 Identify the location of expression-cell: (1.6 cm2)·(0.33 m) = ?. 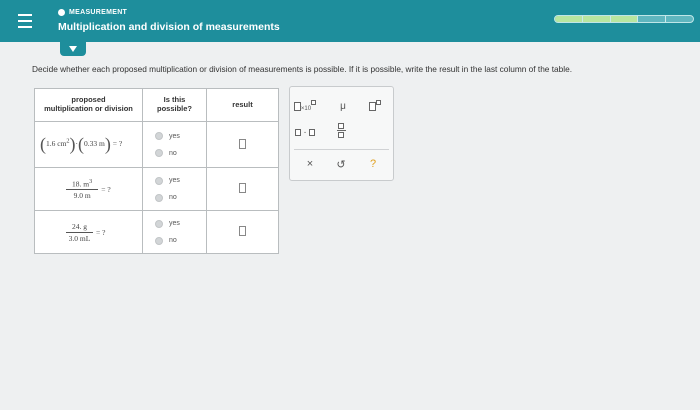
(88, 144).